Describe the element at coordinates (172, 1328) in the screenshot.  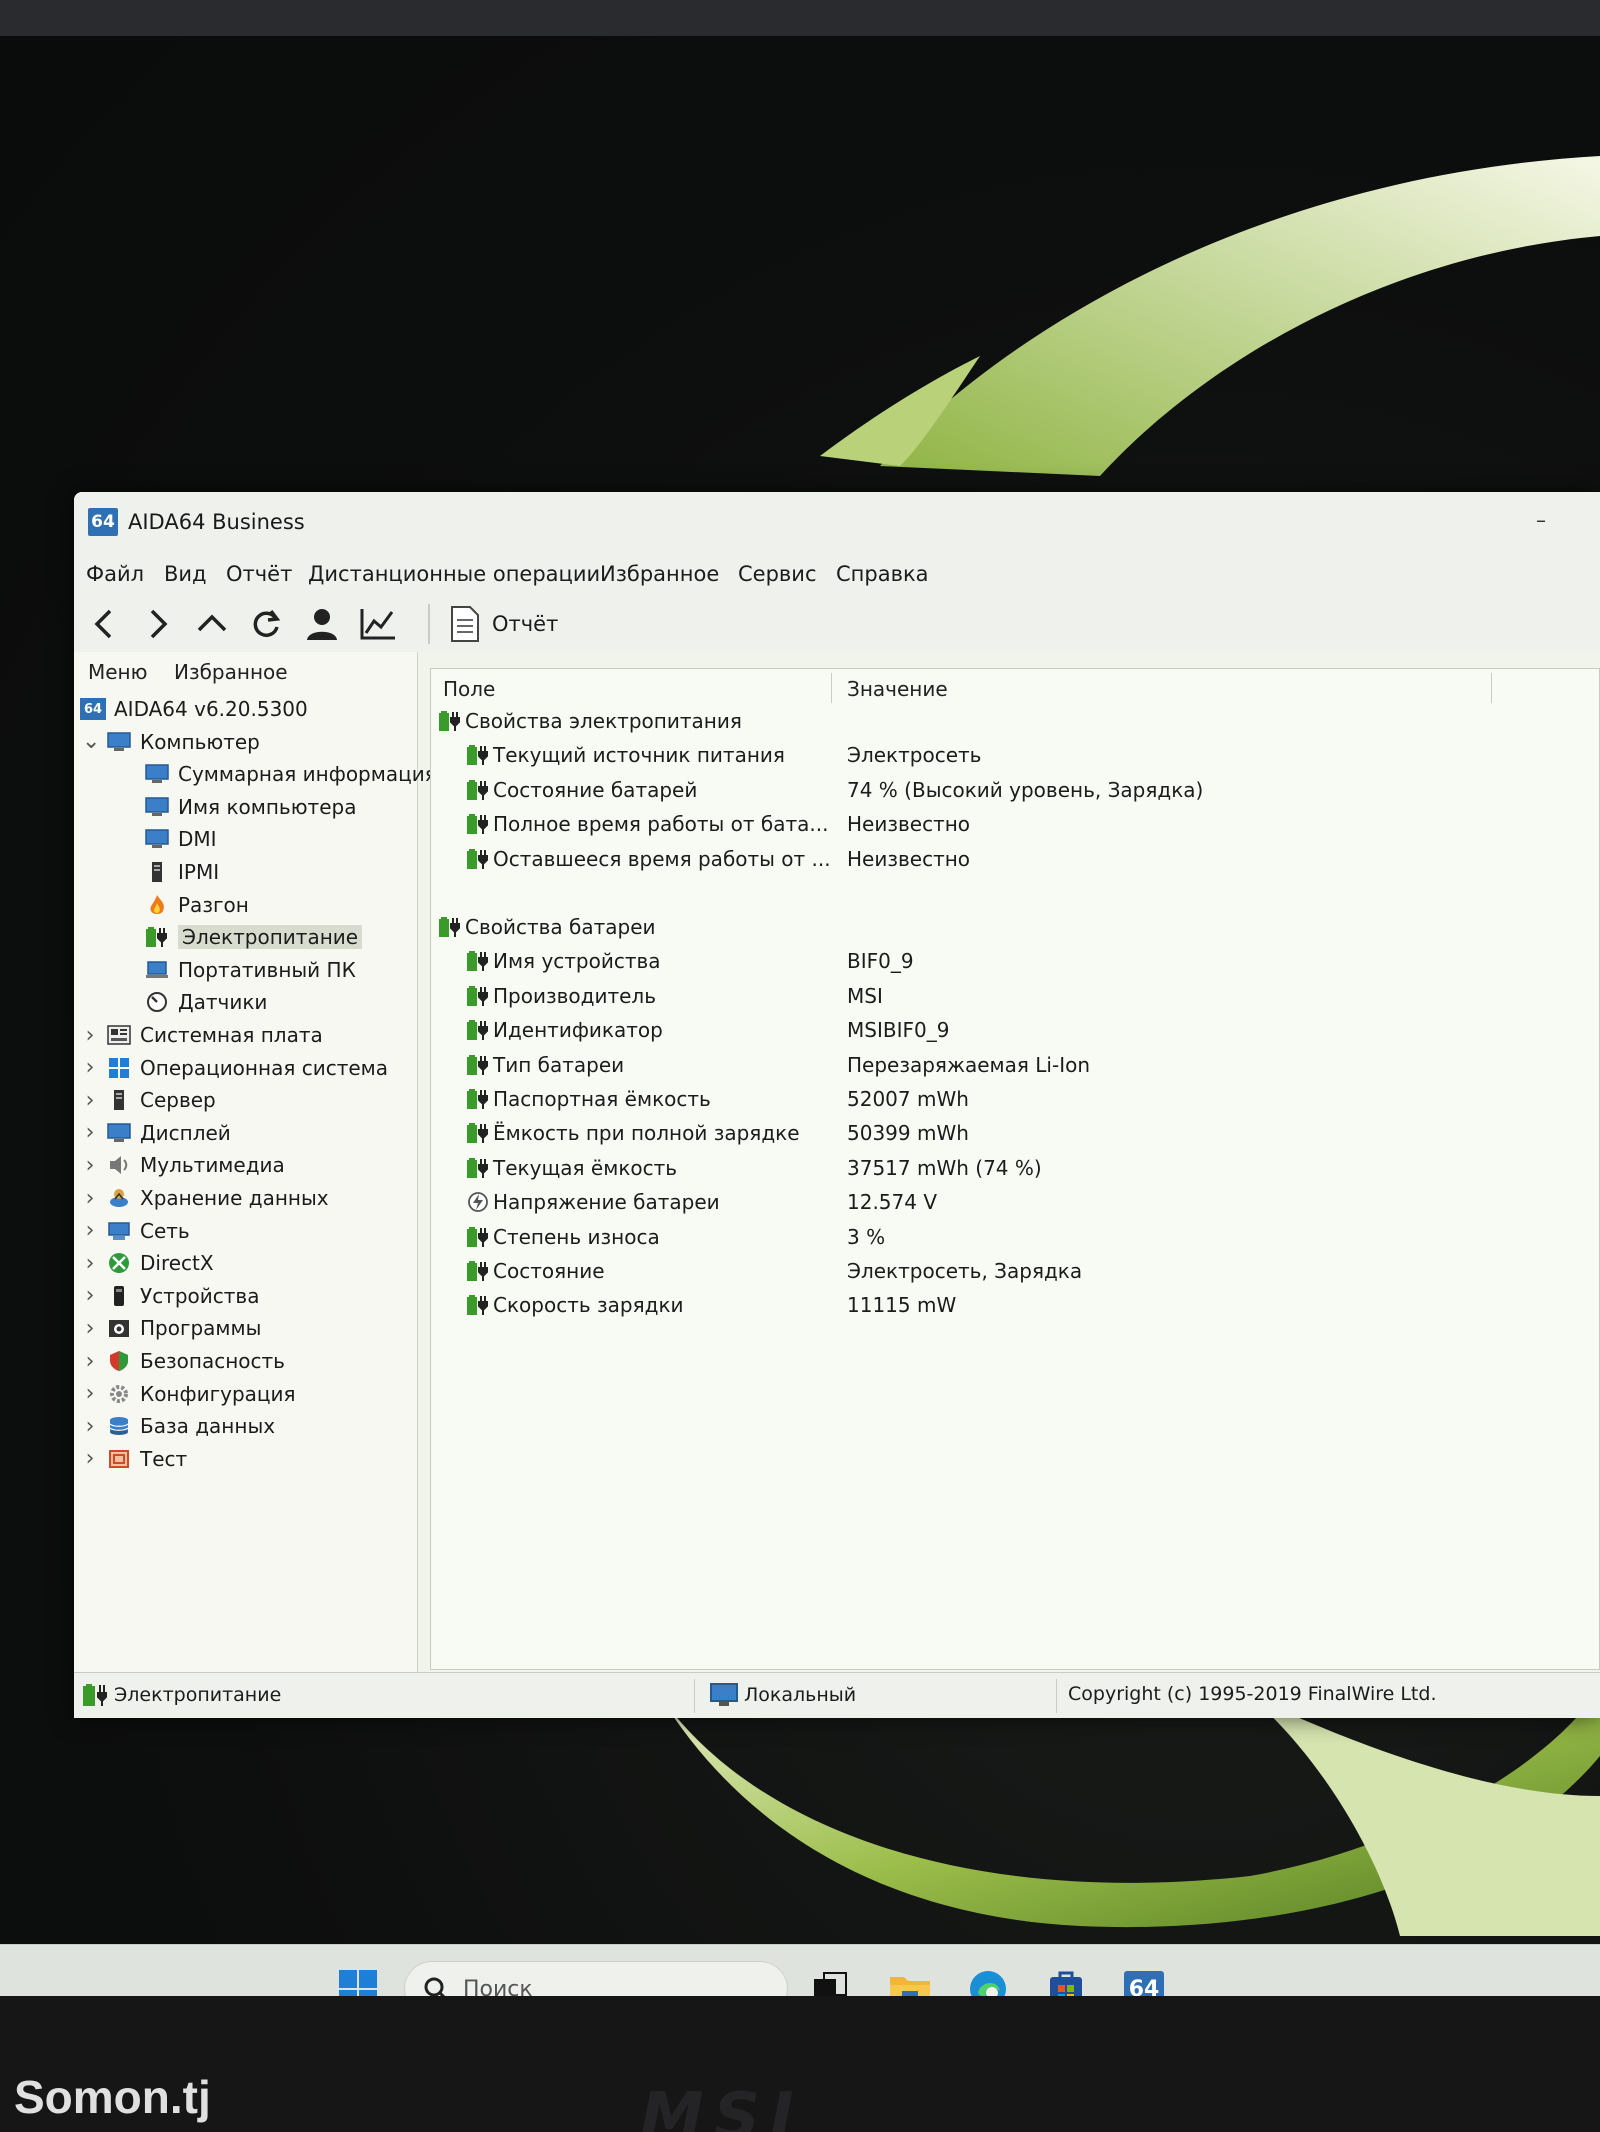
I see `tree-item: › Программы` at that location.